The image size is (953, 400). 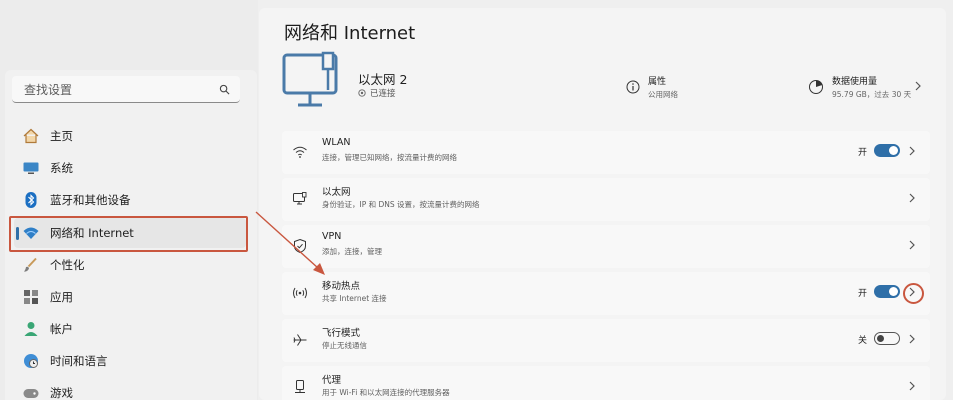 What do you see at coordinates (130, 361) in the screenshot?
I see `sidebar-item-time-language: 时间和语言` at bounding box center [130, 361].